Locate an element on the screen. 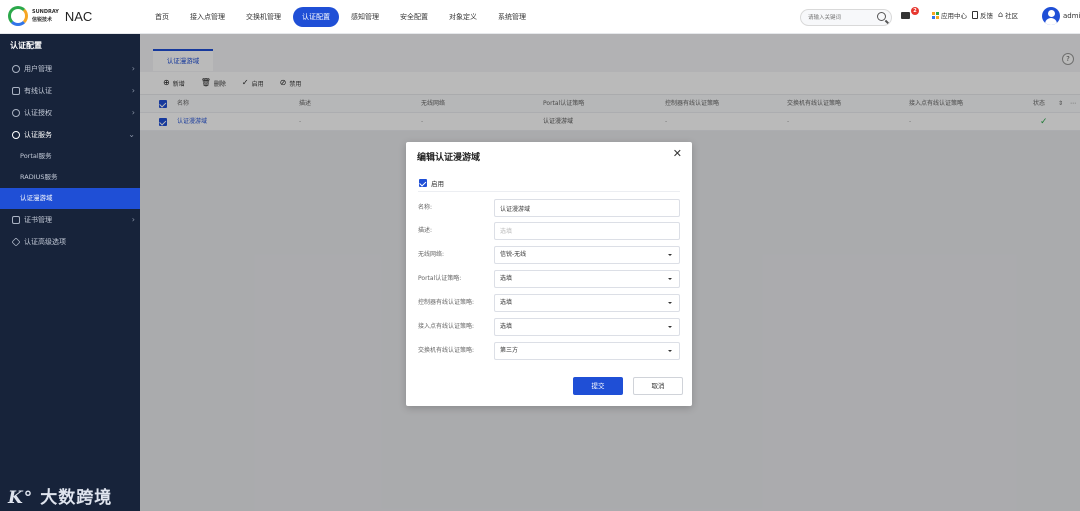  logo-line-1: SUNDRAY is located at coordinates (45, 12).